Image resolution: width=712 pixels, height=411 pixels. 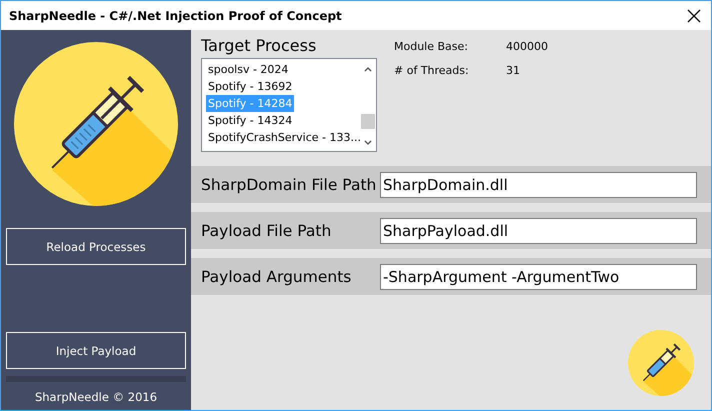 What do you see at coordinates (661, 363) in the screenshot?
I see `syringe-logo-drawing` at bounding box center [661, 363].